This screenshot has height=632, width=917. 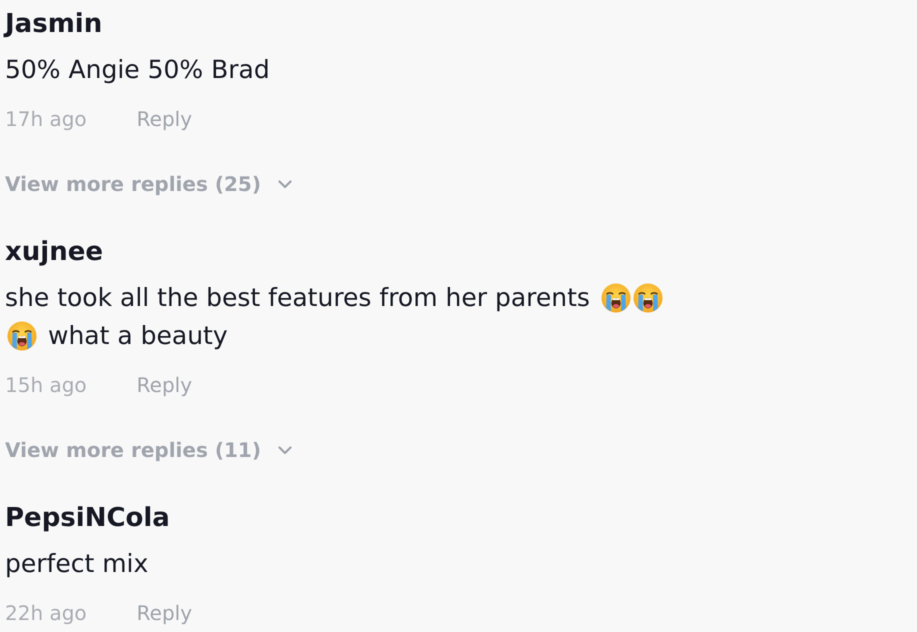 I want to click on view-more-replies-link: View more replies (25), so click(x=148, y=184).